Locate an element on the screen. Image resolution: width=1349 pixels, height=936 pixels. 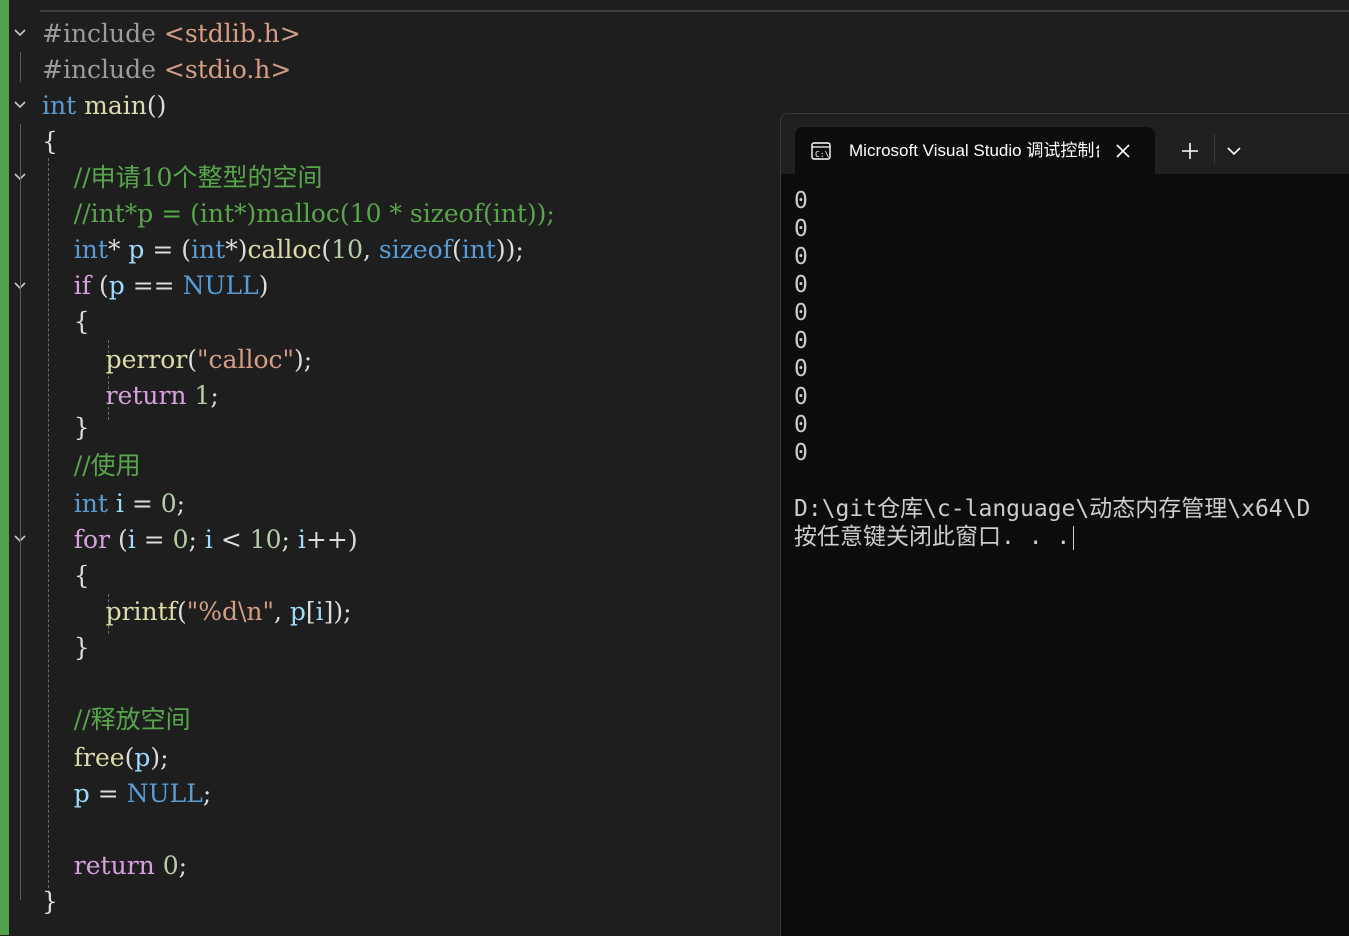
code-token: { is located at coordinates (66, 321).